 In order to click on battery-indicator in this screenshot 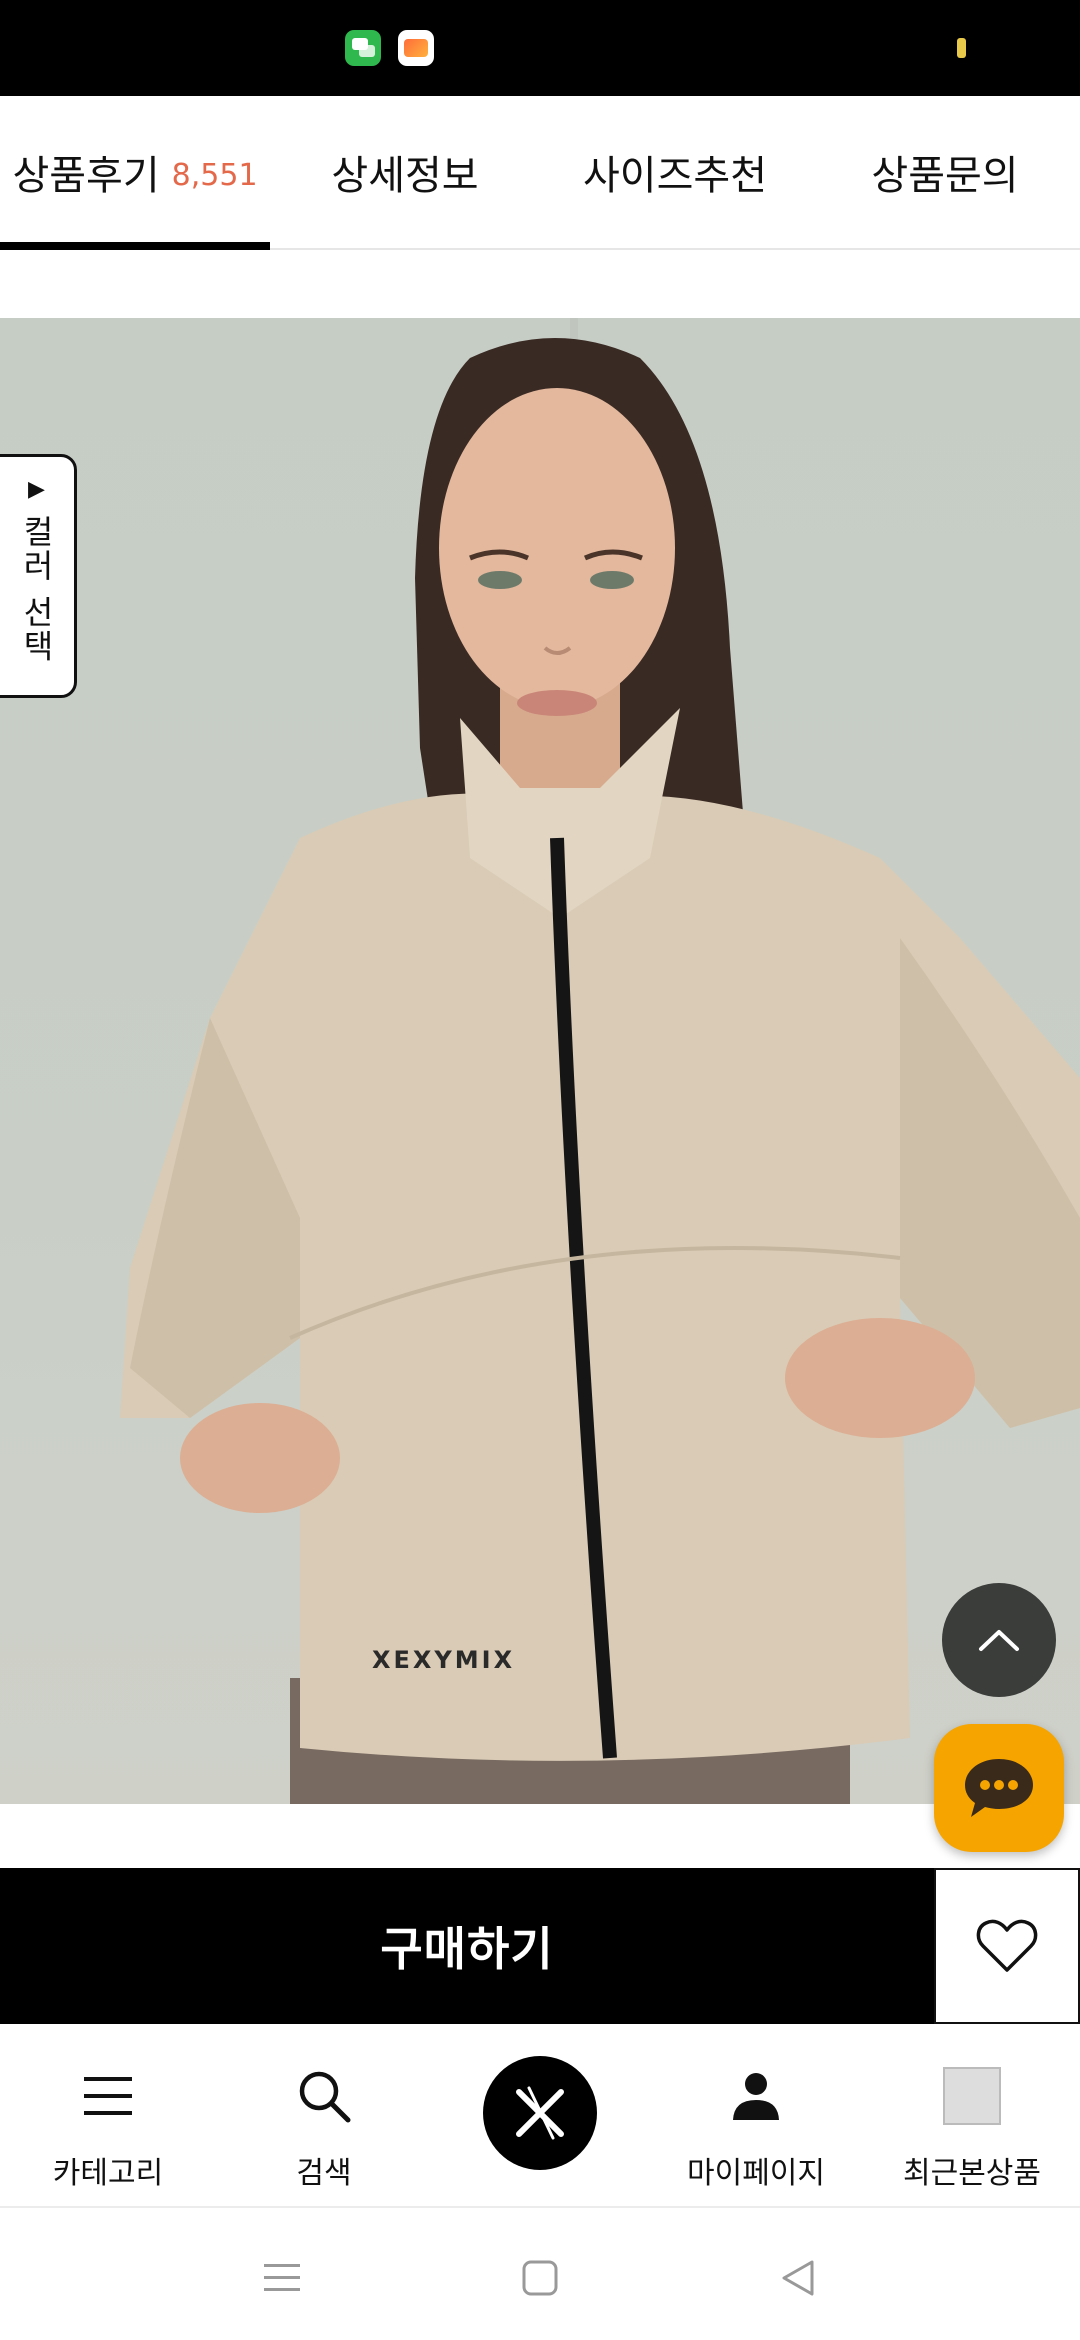, I will do `click(961, 48)`.